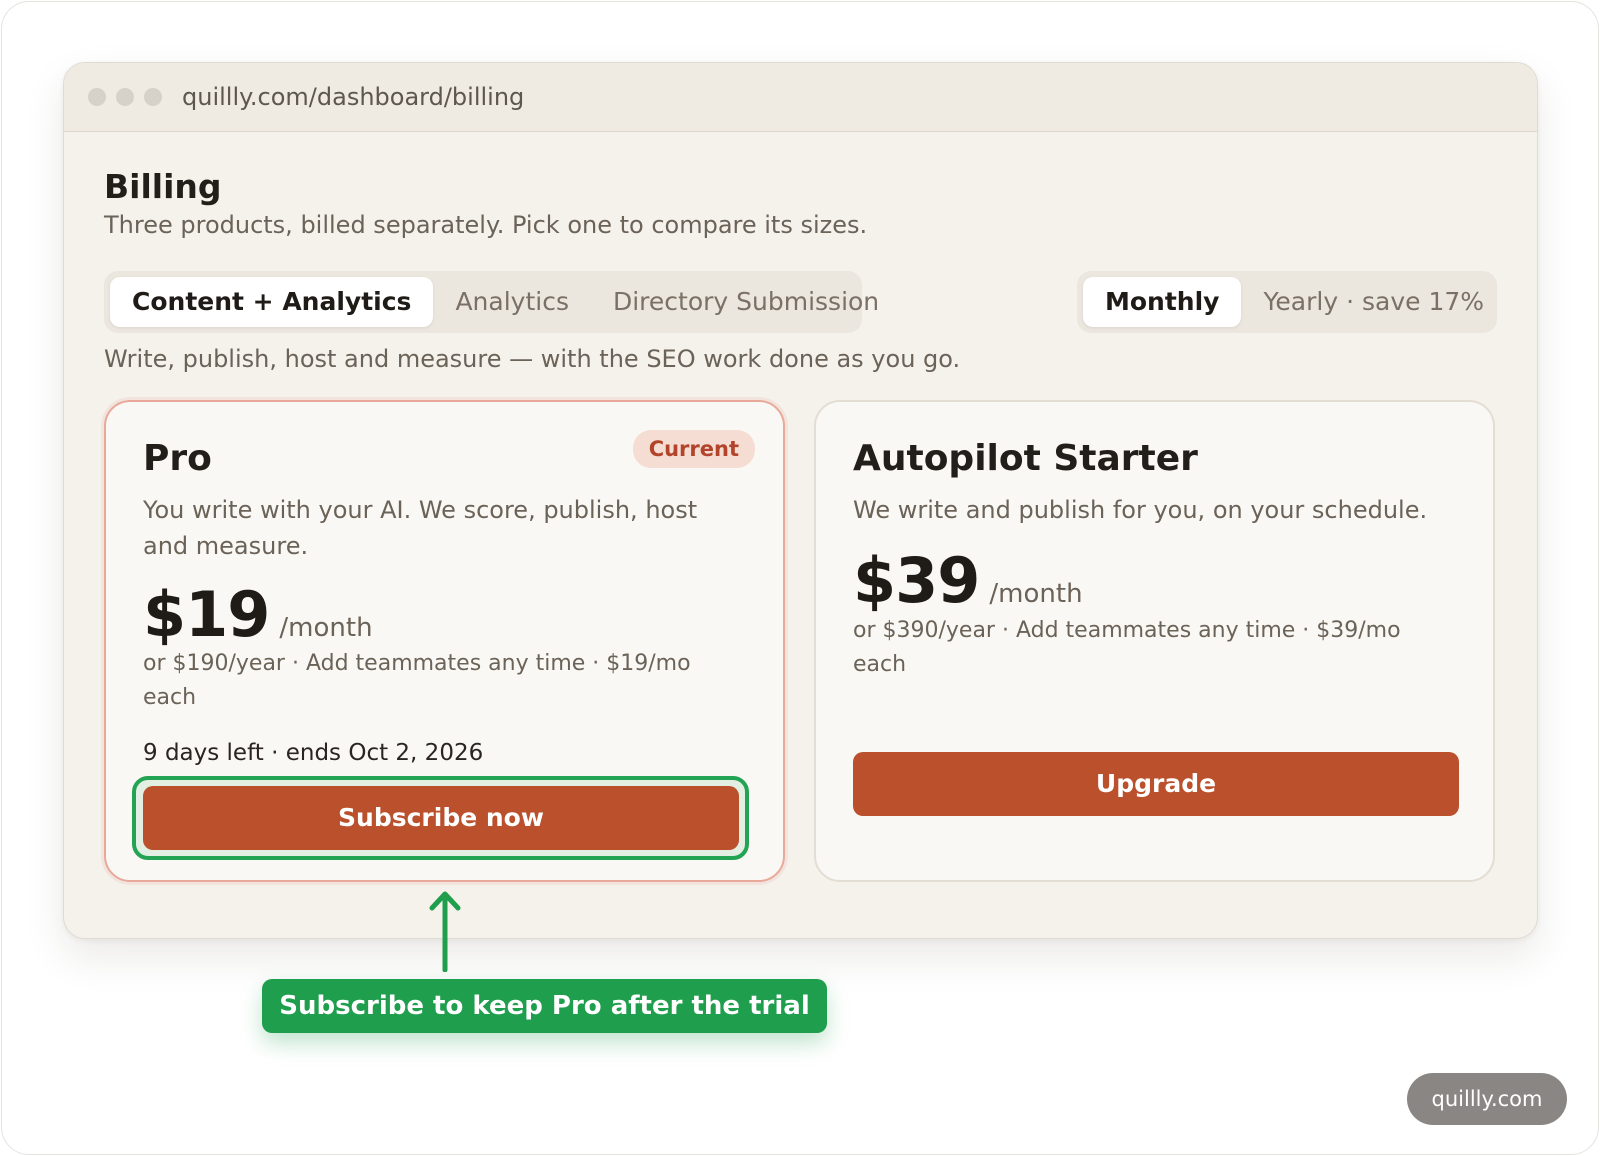 The width and height of the screenshot is (1600, 1156). Describe the element at coordinates (916, 580) in the screenshot. I see `plan-price: $39` at that location.